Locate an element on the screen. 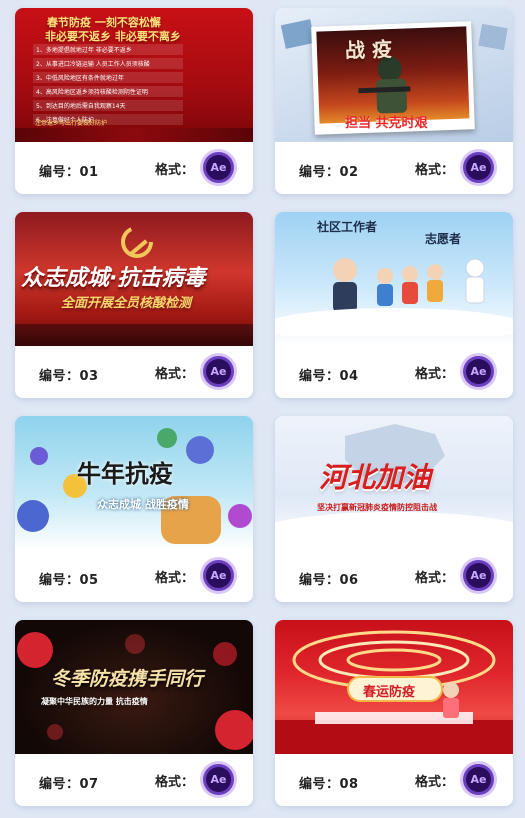 The image size is (525, 818). template-number: 编号：03 is located at coordinates (69, 376).